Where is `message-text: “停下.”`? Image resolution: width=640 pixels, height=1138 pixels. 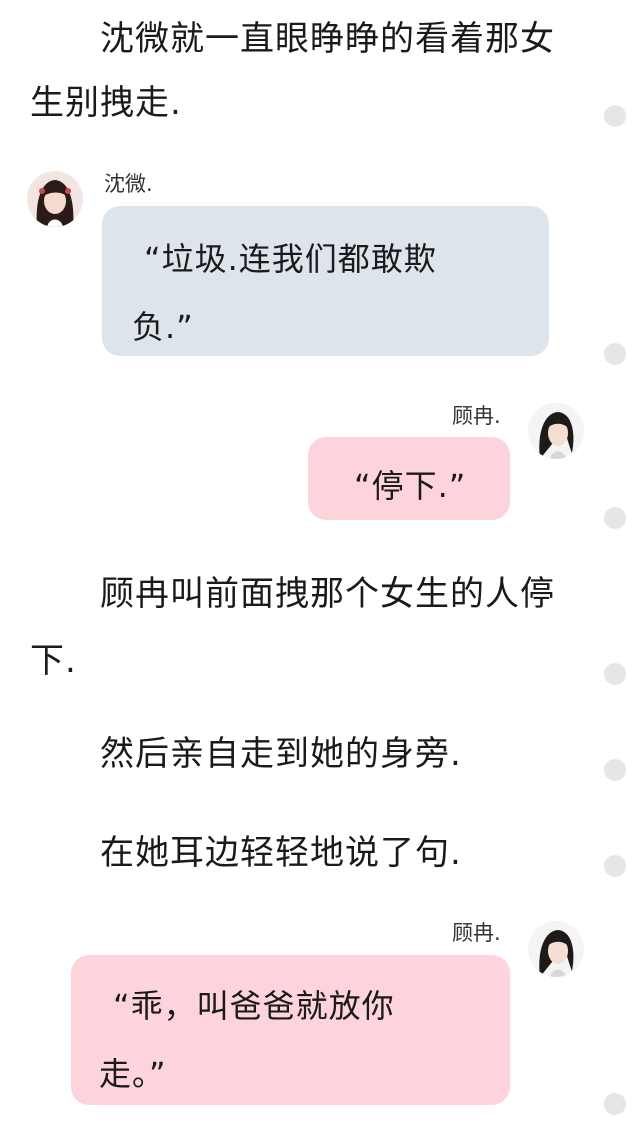 message-text: “停下.” is located at coordinates (410, 486).